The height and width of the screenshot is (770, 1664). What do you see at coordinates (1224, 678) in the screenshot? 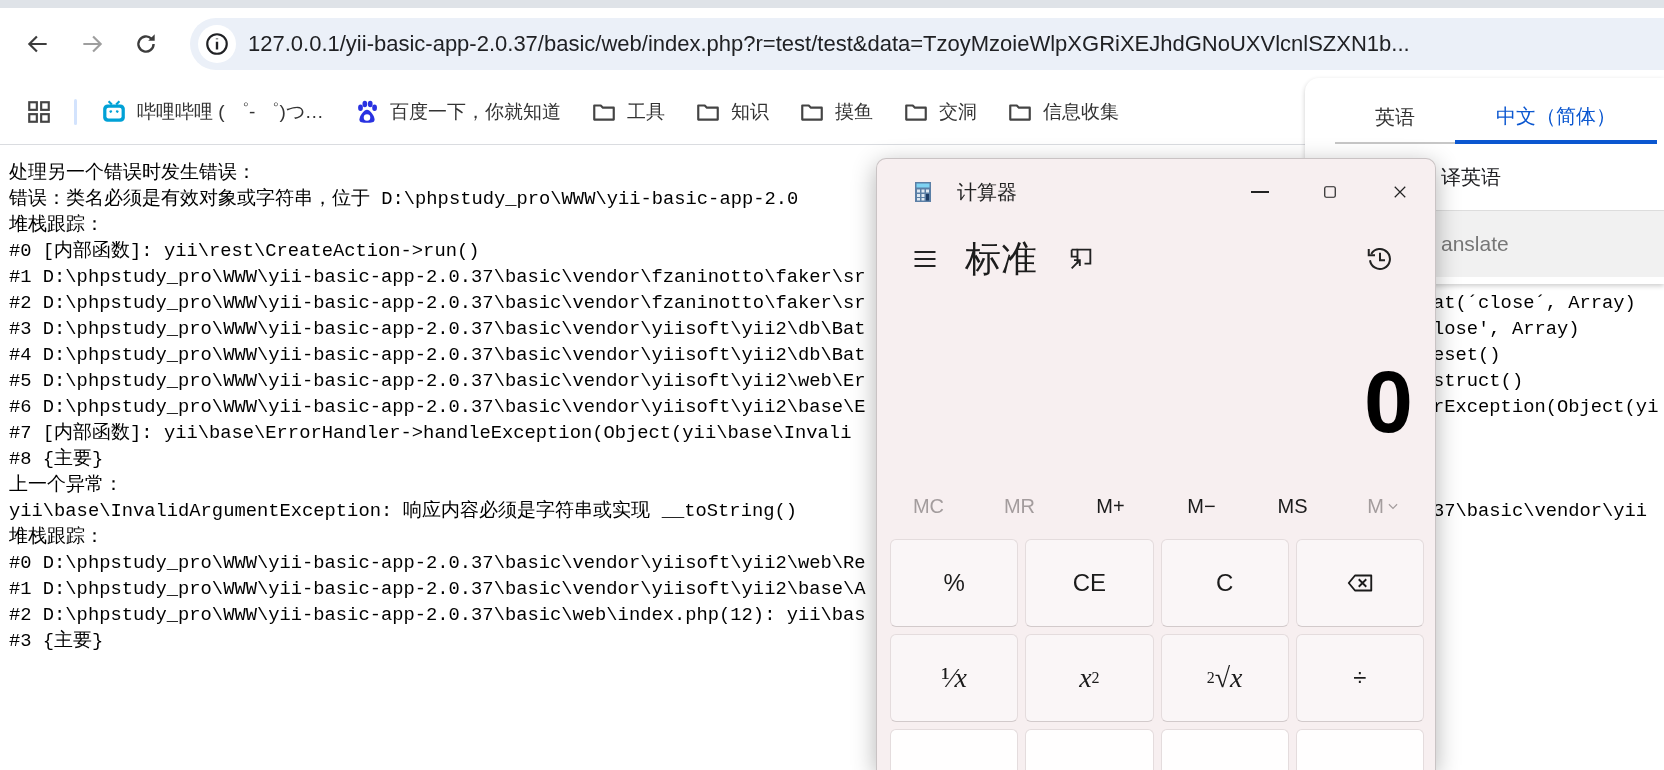
I see `calculator-key: $^{2}$√x` at bounding box center [1224, 678].